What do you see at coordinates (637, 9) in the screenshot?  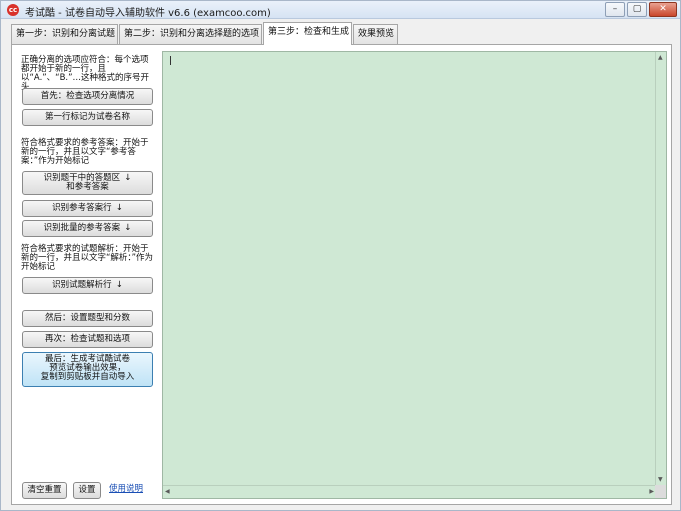 I see `maximize-button: ▢` at bounding box center [637, 9].